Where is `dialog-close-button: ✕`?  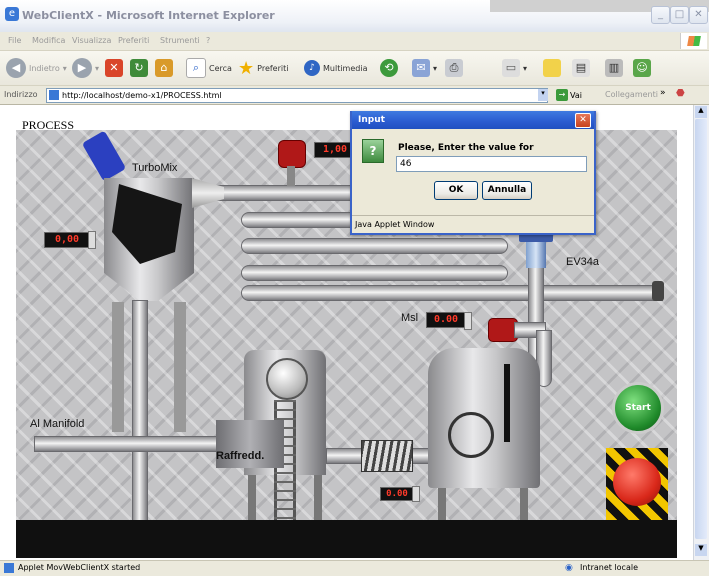 dialog-close-button: ✕ is located at coordinates (583, 120).